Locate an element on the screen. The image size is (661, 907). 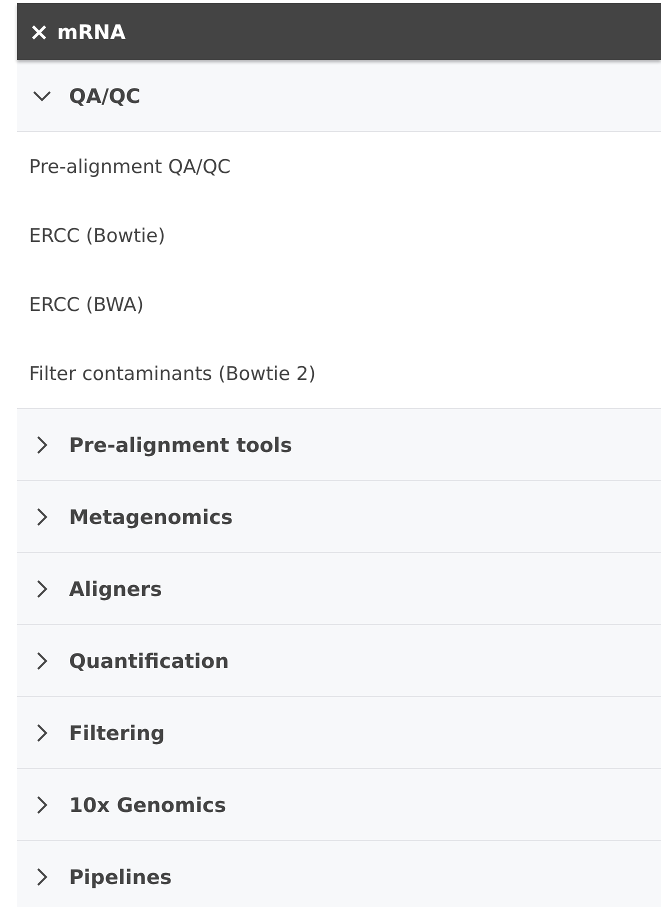
tool-link: Filter contaminants (Bowtie 2) is located at coordinates (172, 373).